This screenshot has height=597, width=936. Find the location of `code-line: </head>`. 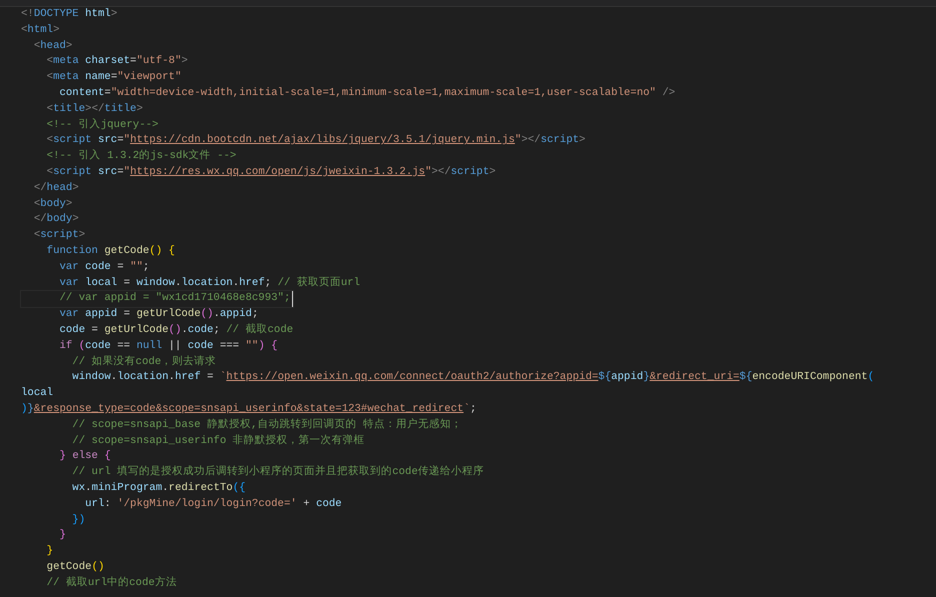

code-line: </head> is located at coordinates (55, 188).